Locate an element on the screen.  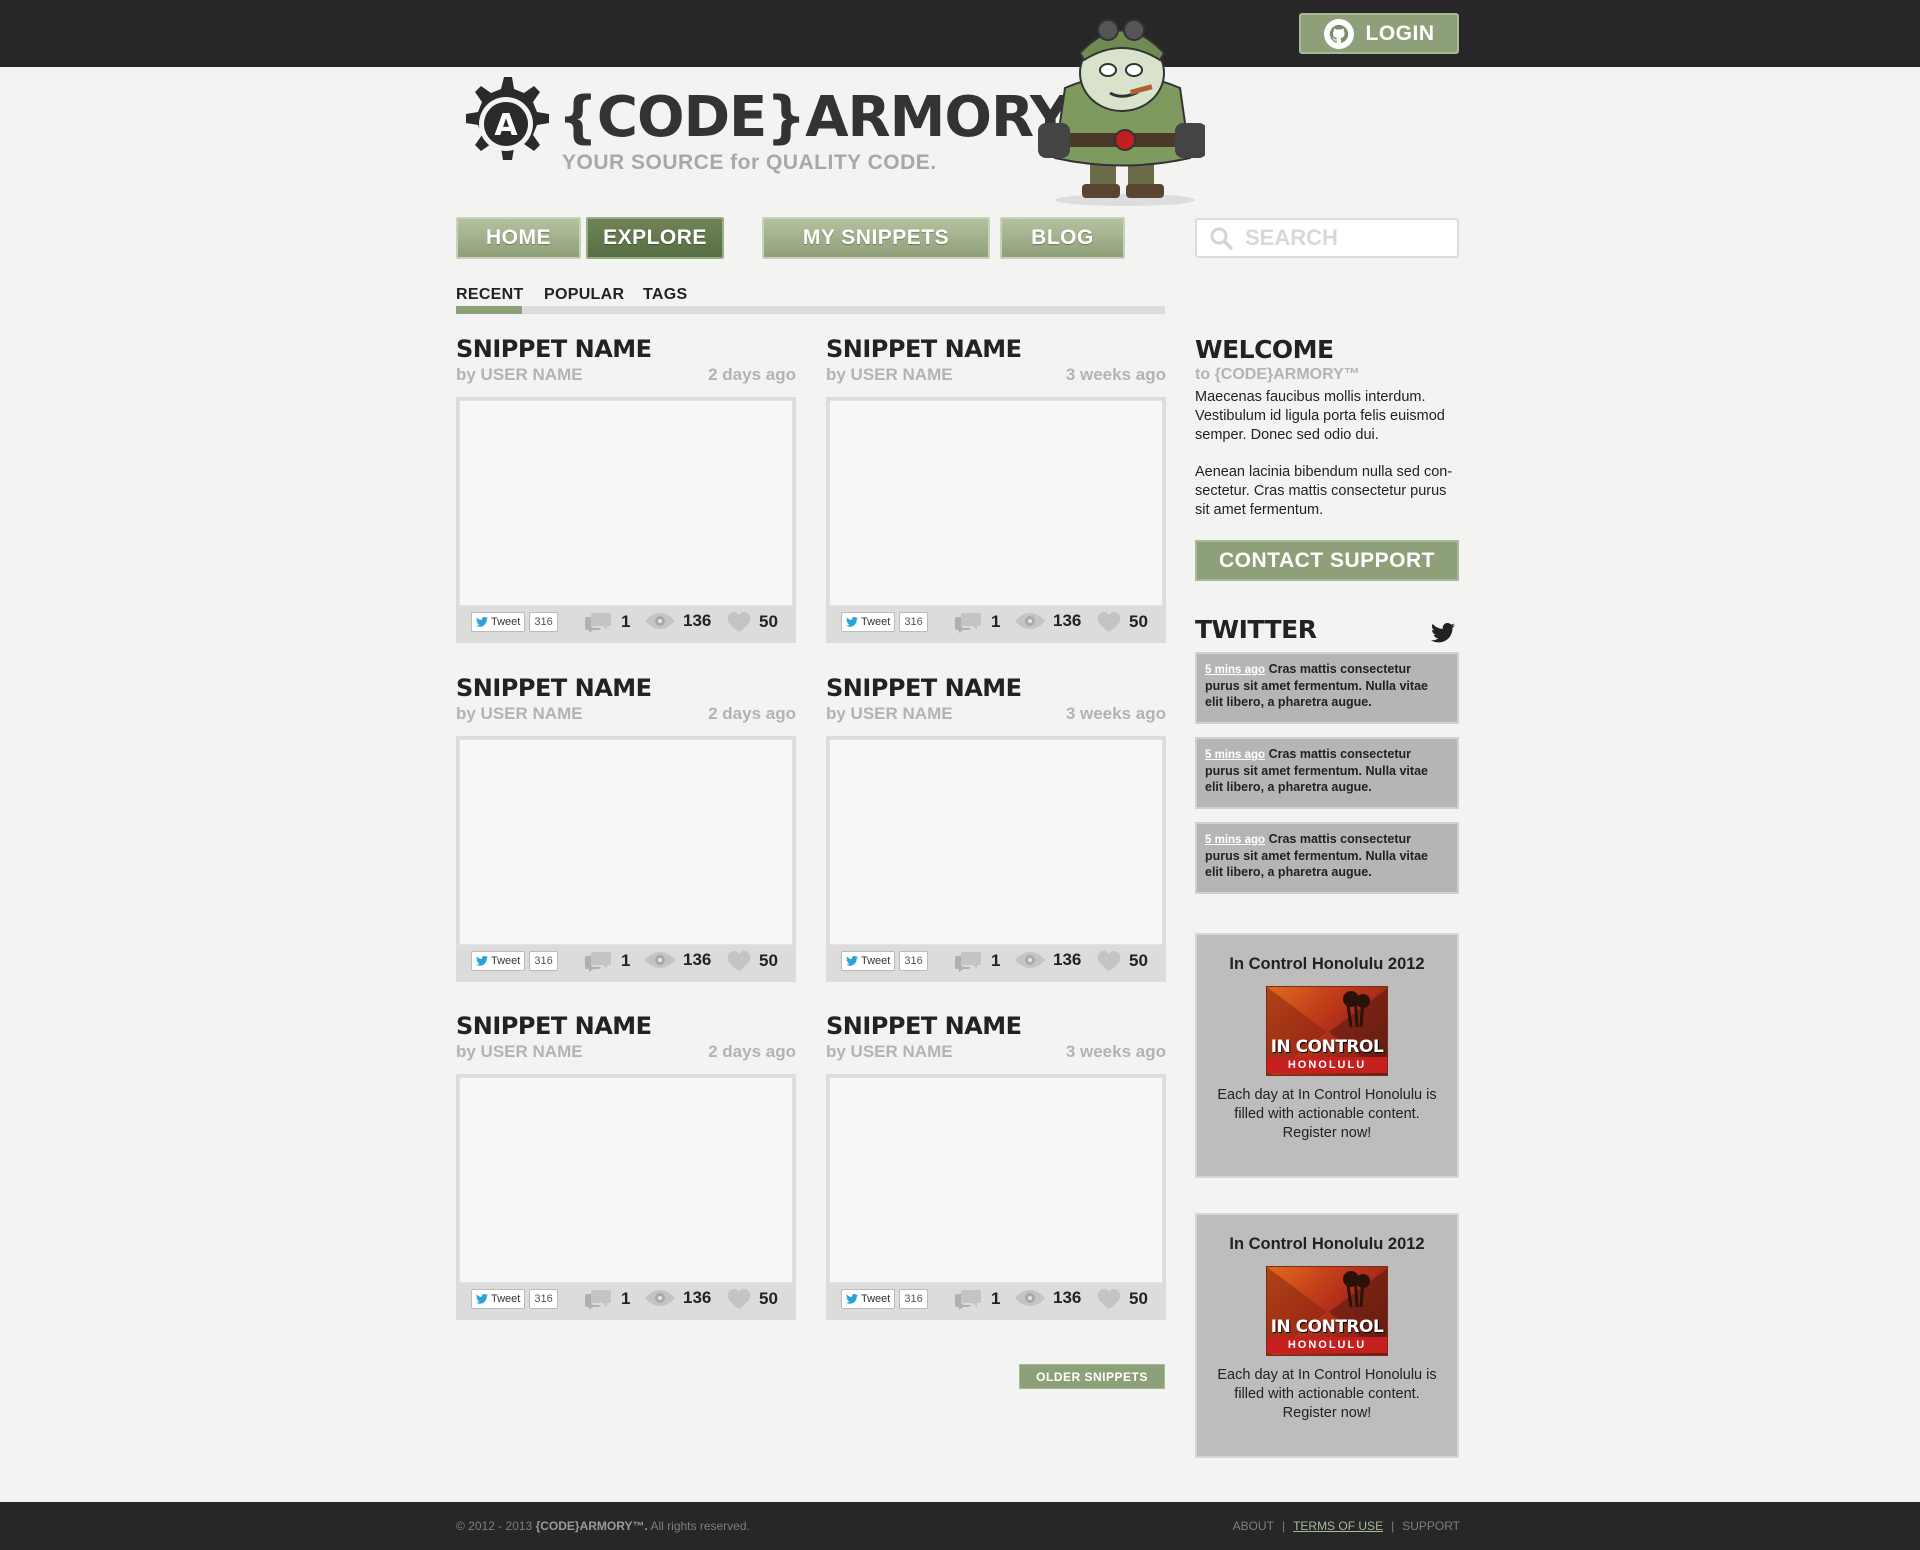
views-stat: 136 is located at coordinates (1048, 621).